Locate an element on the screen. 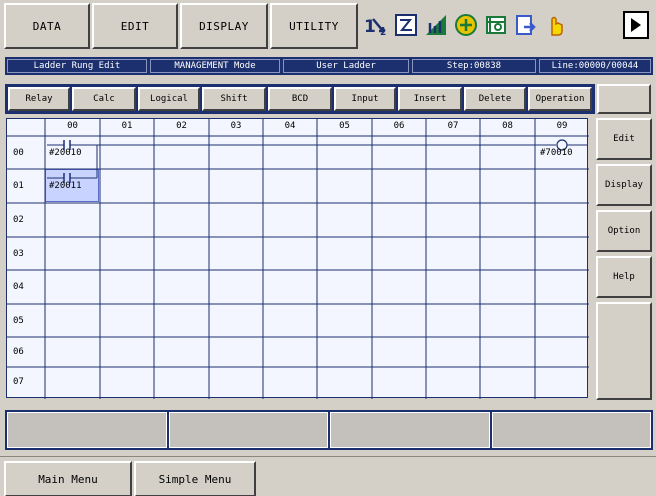  simple-menu-button: Simple Menu is located at coordinates (195, 478).